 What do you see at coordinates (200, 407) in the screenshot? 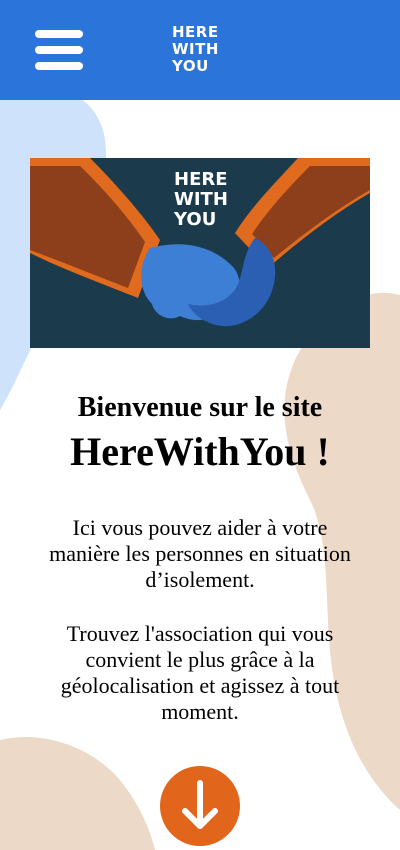
I see `welcome-line-1: Bienvenue sur le site` at bounding box center [200, 407].